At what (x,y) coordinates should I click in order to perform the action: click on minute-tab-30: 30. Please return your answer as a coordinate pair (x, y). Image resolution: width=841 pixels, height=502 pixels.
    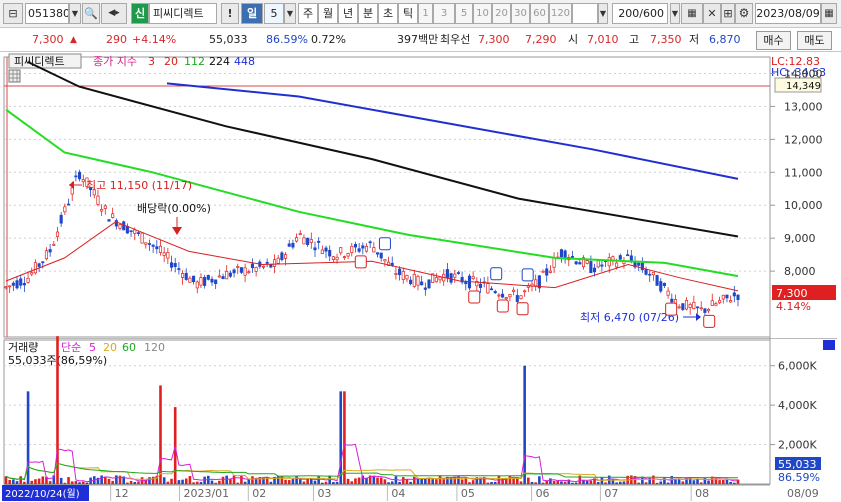
    Looking at the image, I should click on (520, 13).